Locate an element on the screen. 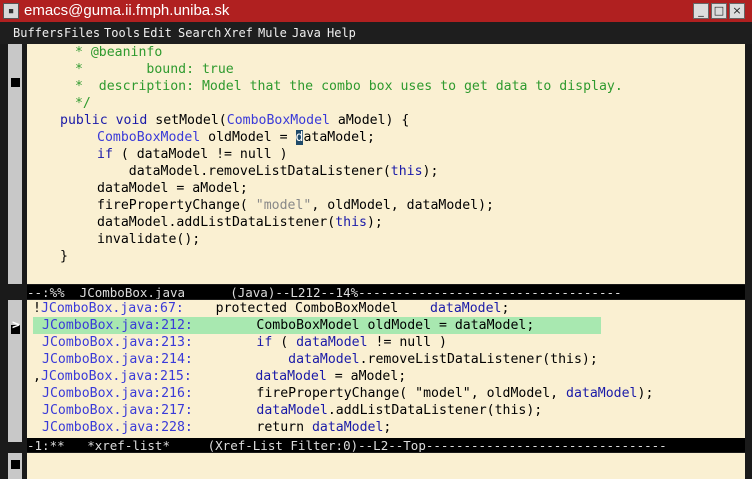  title-bar: ▪ emacs@guma.ii.fmph.uniba.sk _ □ × is located at coordinates (376, 11).